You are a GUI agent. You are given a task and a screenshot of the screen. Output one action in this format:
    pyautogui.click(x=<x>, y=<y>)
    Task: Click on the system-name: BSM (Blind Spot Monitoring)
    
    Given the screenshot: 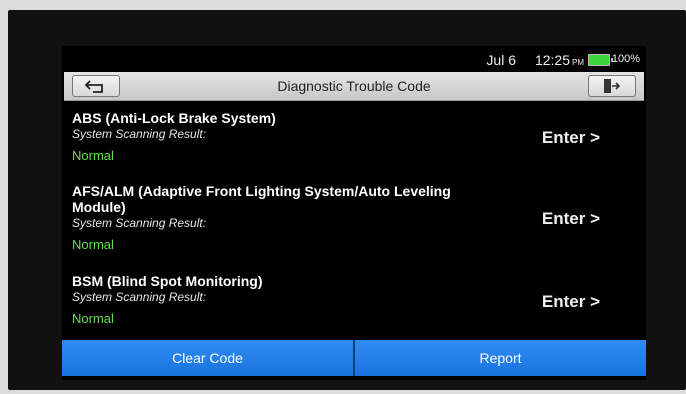 What is the action you would take?
    pyautogui.click(x=167, y=281)
    